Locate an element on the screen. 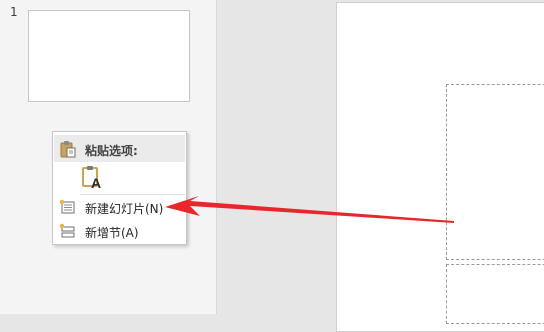  slide-thumbnail is located at coordinates (109, 56).